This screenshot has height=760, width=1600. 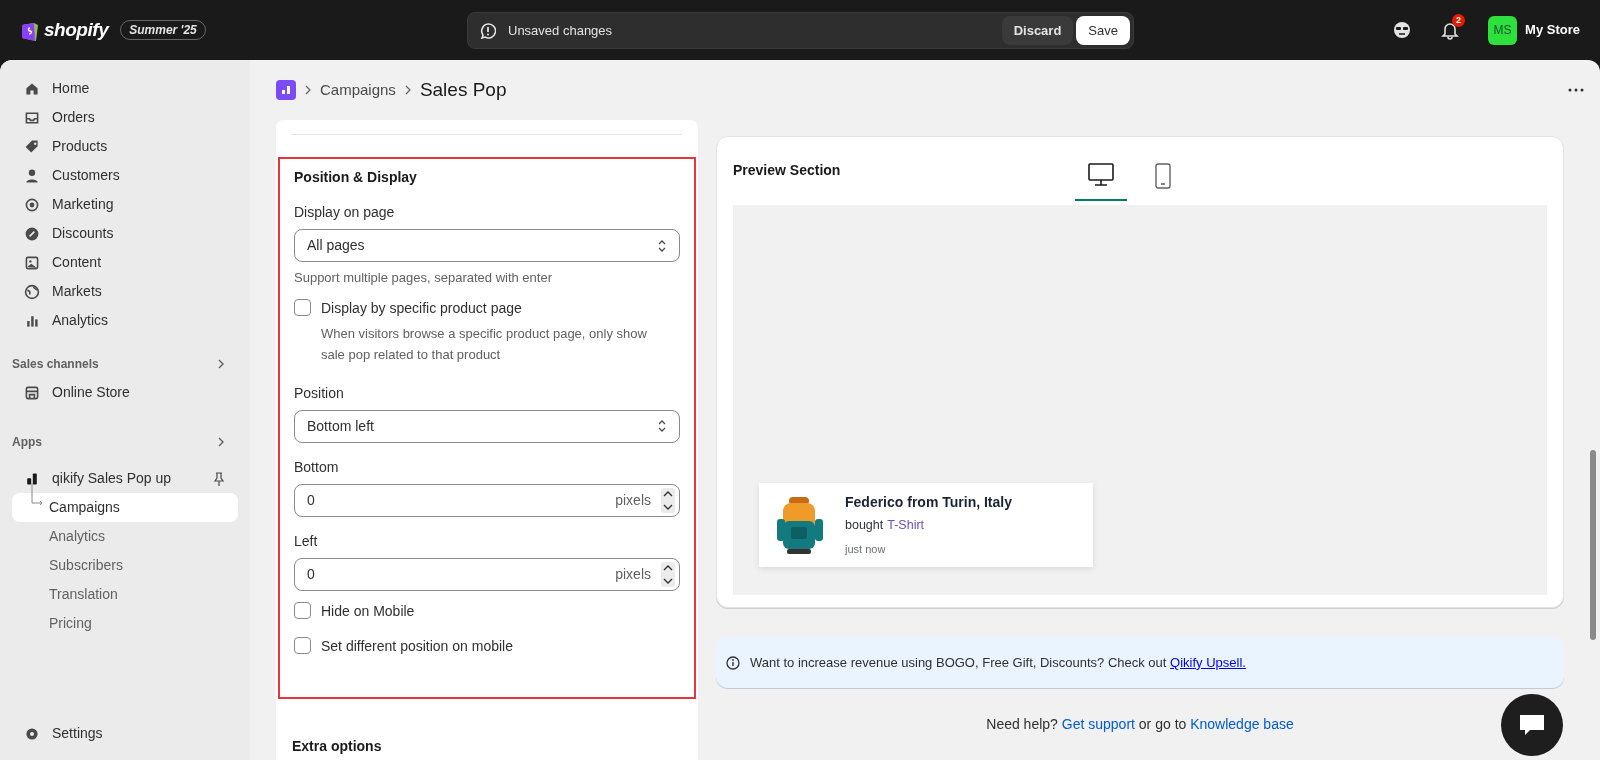 I want to click on unsaved-changes-text: Unsaved changes, so click(x=560, y=30).